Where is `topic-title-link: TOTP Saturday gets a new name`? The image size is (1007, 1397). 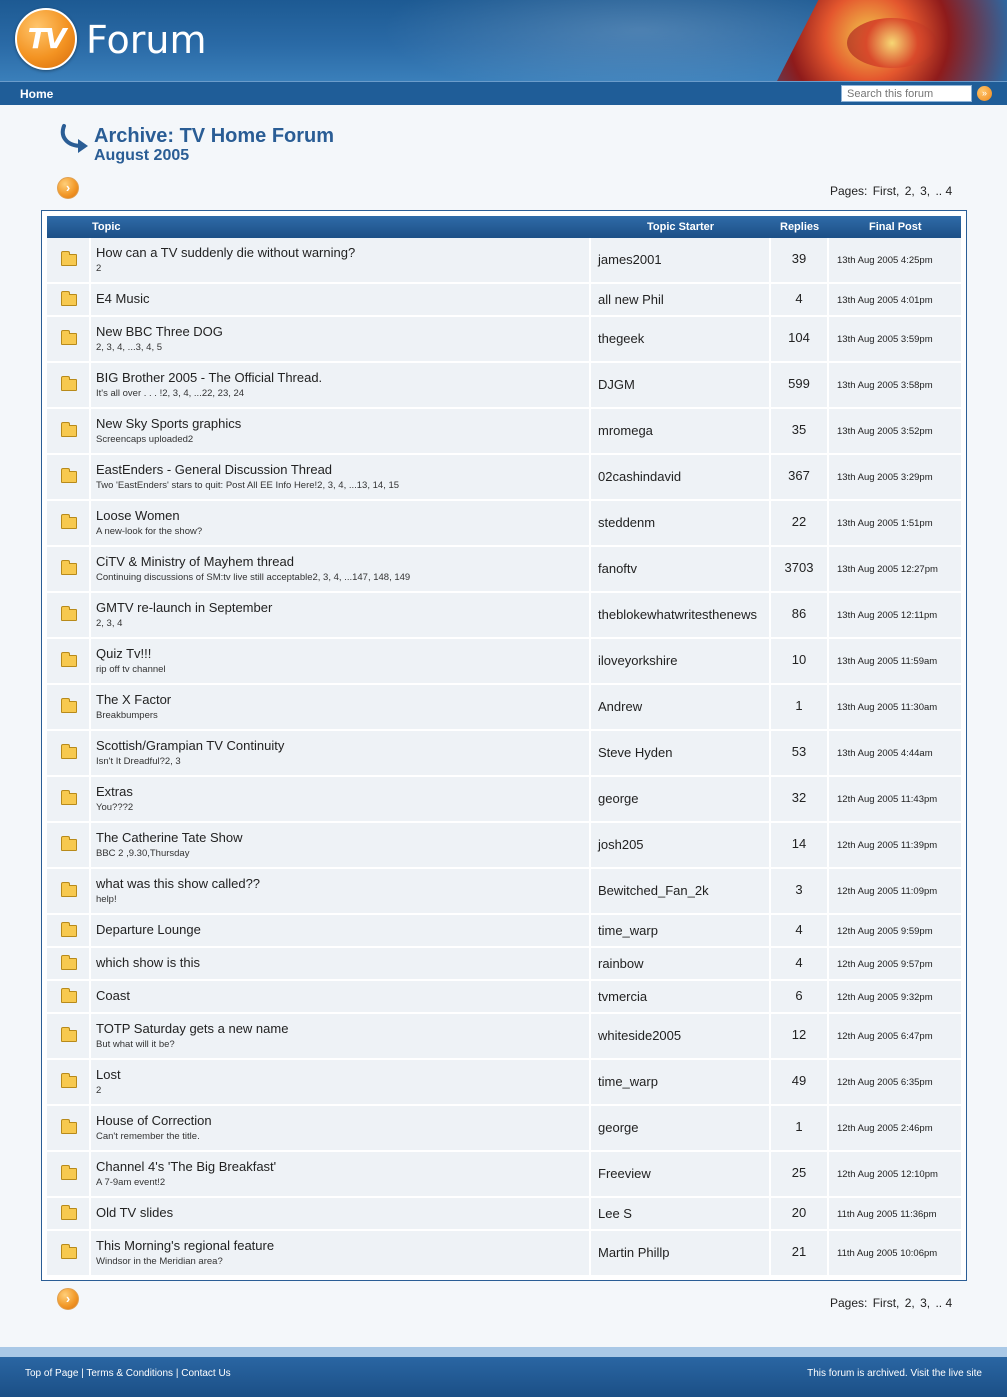 topic-title-link: TOTP Saturday gets a new name is located at coordinates (192, 1028).